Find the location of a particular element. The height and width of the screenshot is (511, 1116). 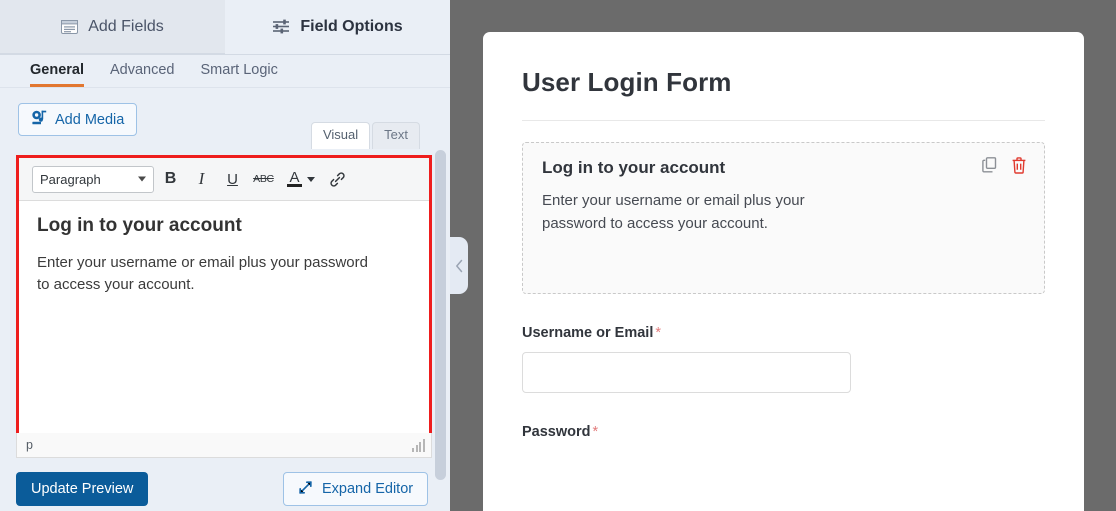

field-label-username: Username or Email * is located at coordinates (783, 333).